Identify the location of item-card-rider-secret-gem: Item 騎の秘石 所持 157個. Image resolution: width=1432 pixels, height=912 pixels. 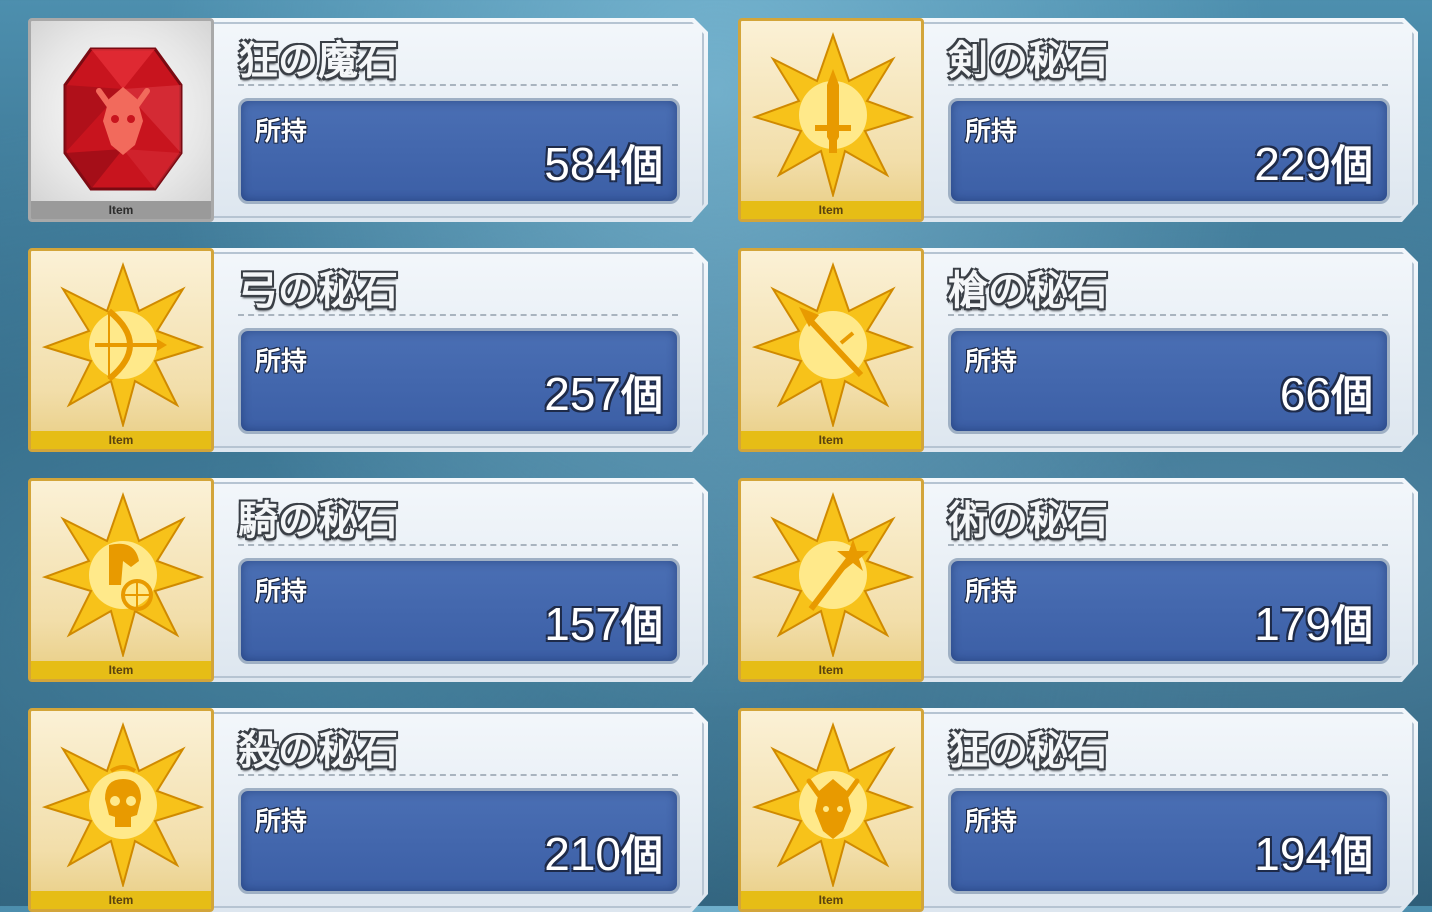
(370, 580).